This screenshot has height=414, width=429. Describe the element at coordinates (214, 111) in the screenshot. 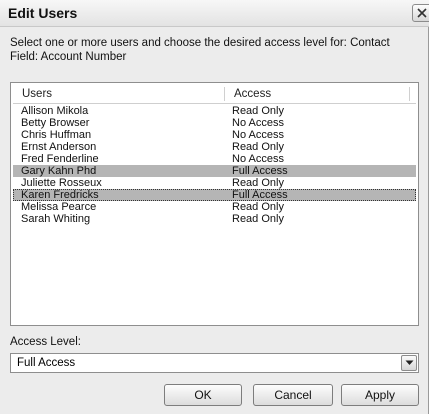

I see `table-row: Allison Mikola Read Only` at that location.